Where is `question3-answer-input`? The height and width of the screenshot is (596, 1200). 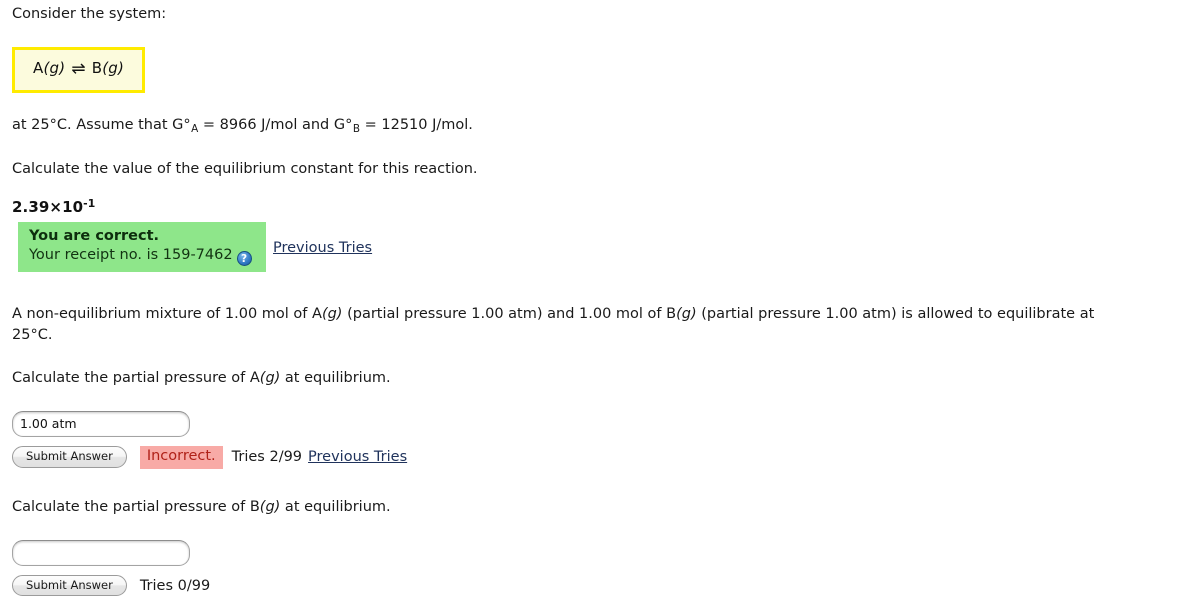
question3-answer-input is located at coordinates (101, 552).